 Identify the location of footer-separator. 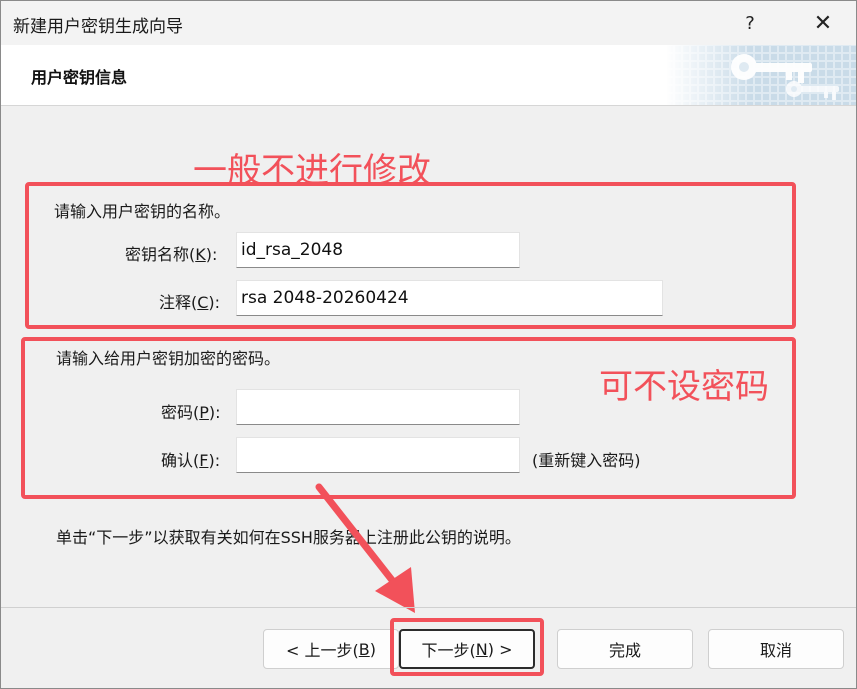
(428, 607).